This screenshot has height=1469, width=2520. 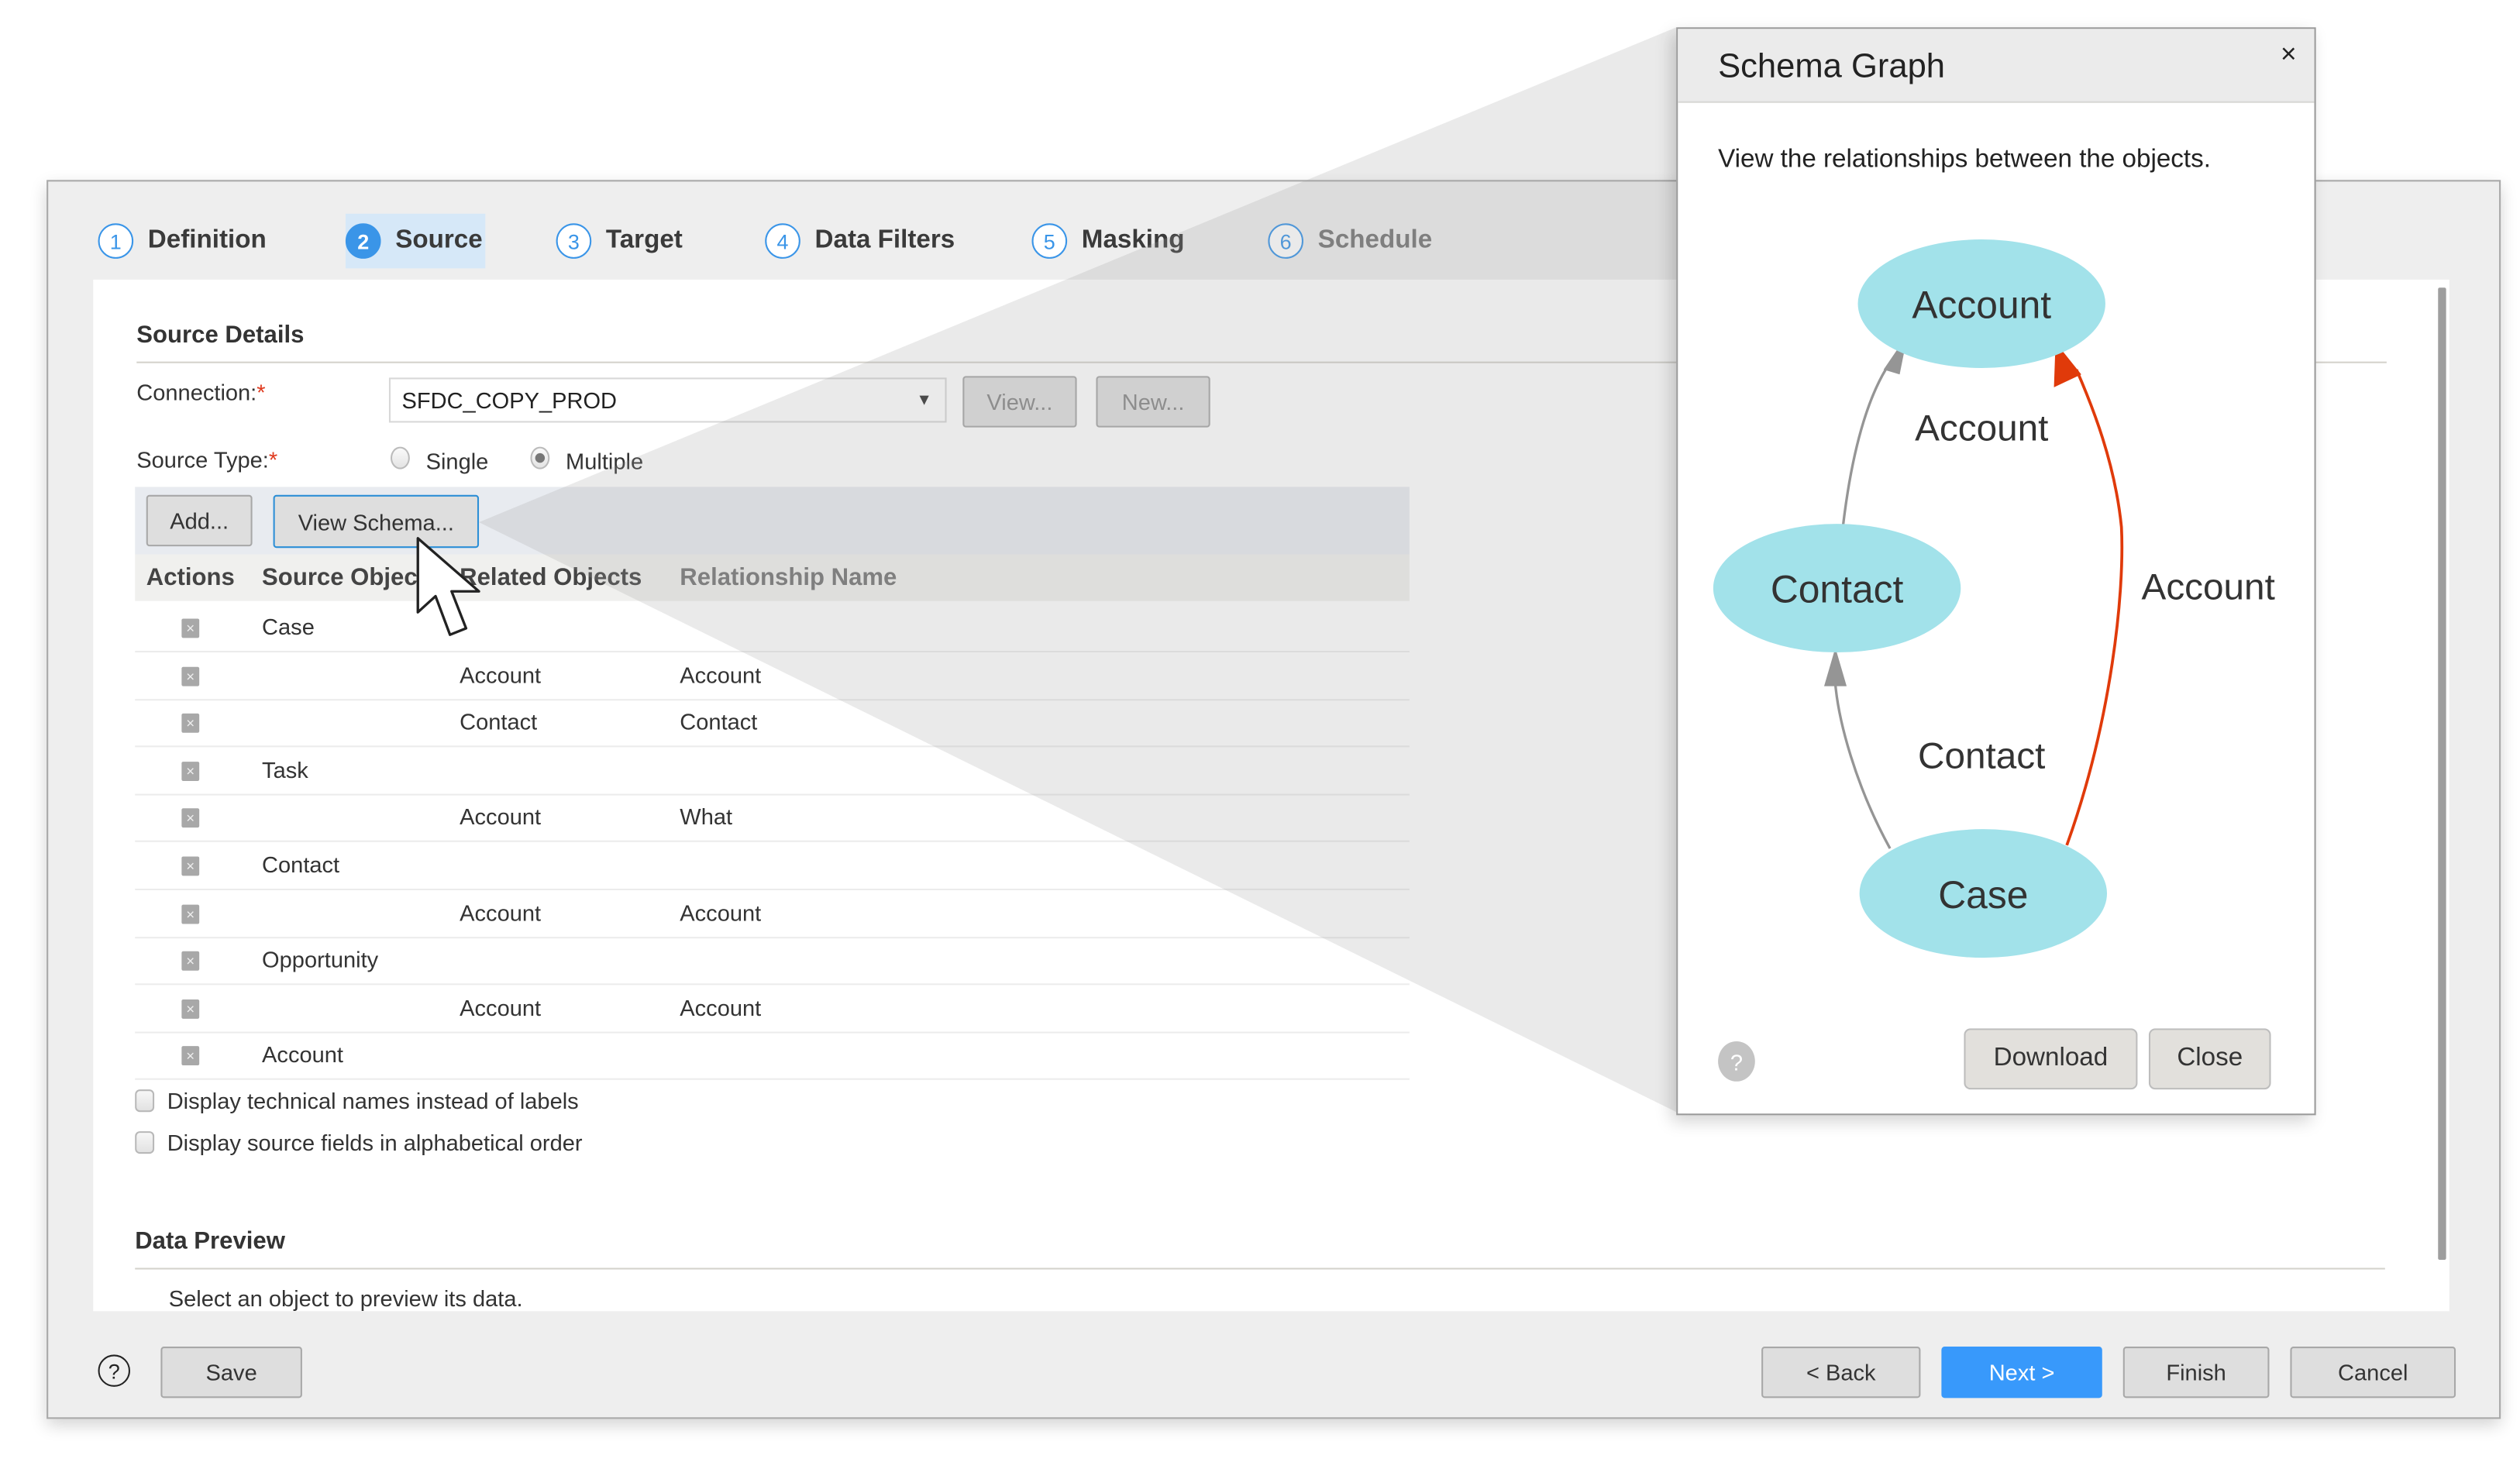 What do you see at coordinates (540, 458) in the screenshot?
I see `radio-multiple` at bounding box center [540, 458].